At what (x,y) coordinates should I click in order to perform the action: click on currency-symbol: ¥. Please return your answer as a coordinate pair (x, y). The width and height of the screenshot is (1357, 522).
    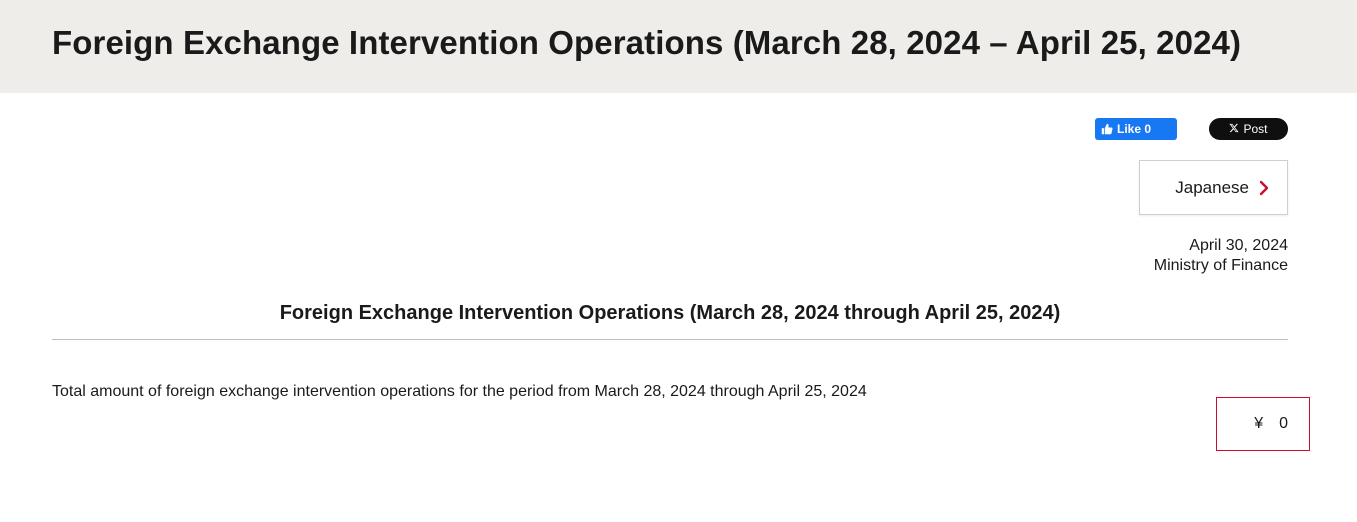
    Looking at the image, I should click on (1259, 423).